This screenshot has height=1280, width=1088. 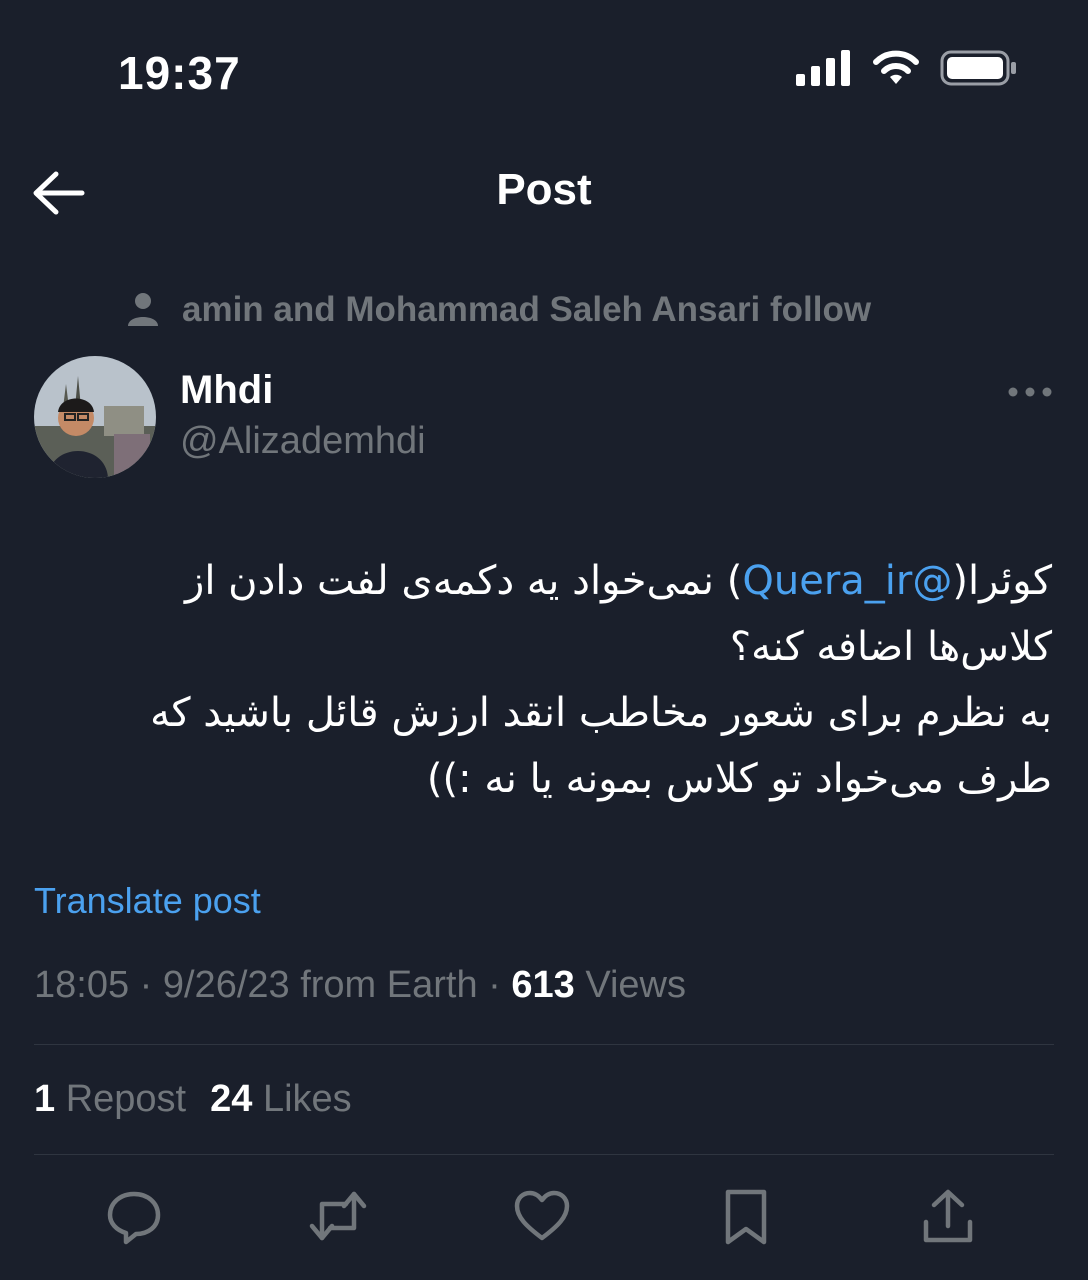 I want to click on reposts-stat: 1 Repost, so click(x=110, y=1099).